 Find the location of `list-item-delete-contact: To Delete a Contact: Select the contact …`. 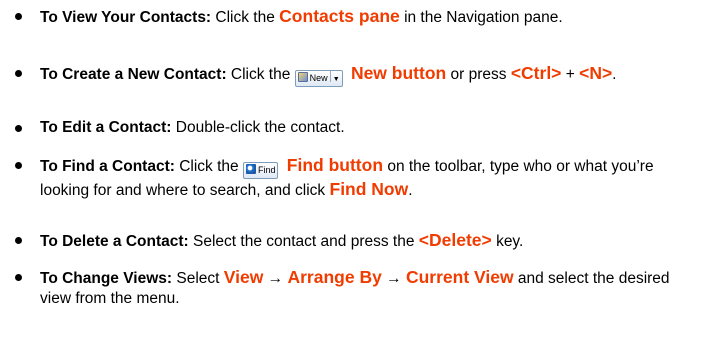

list-item-delete-contact: To Delete a Contact: Select the contact … is located at coordinates (355, 241).